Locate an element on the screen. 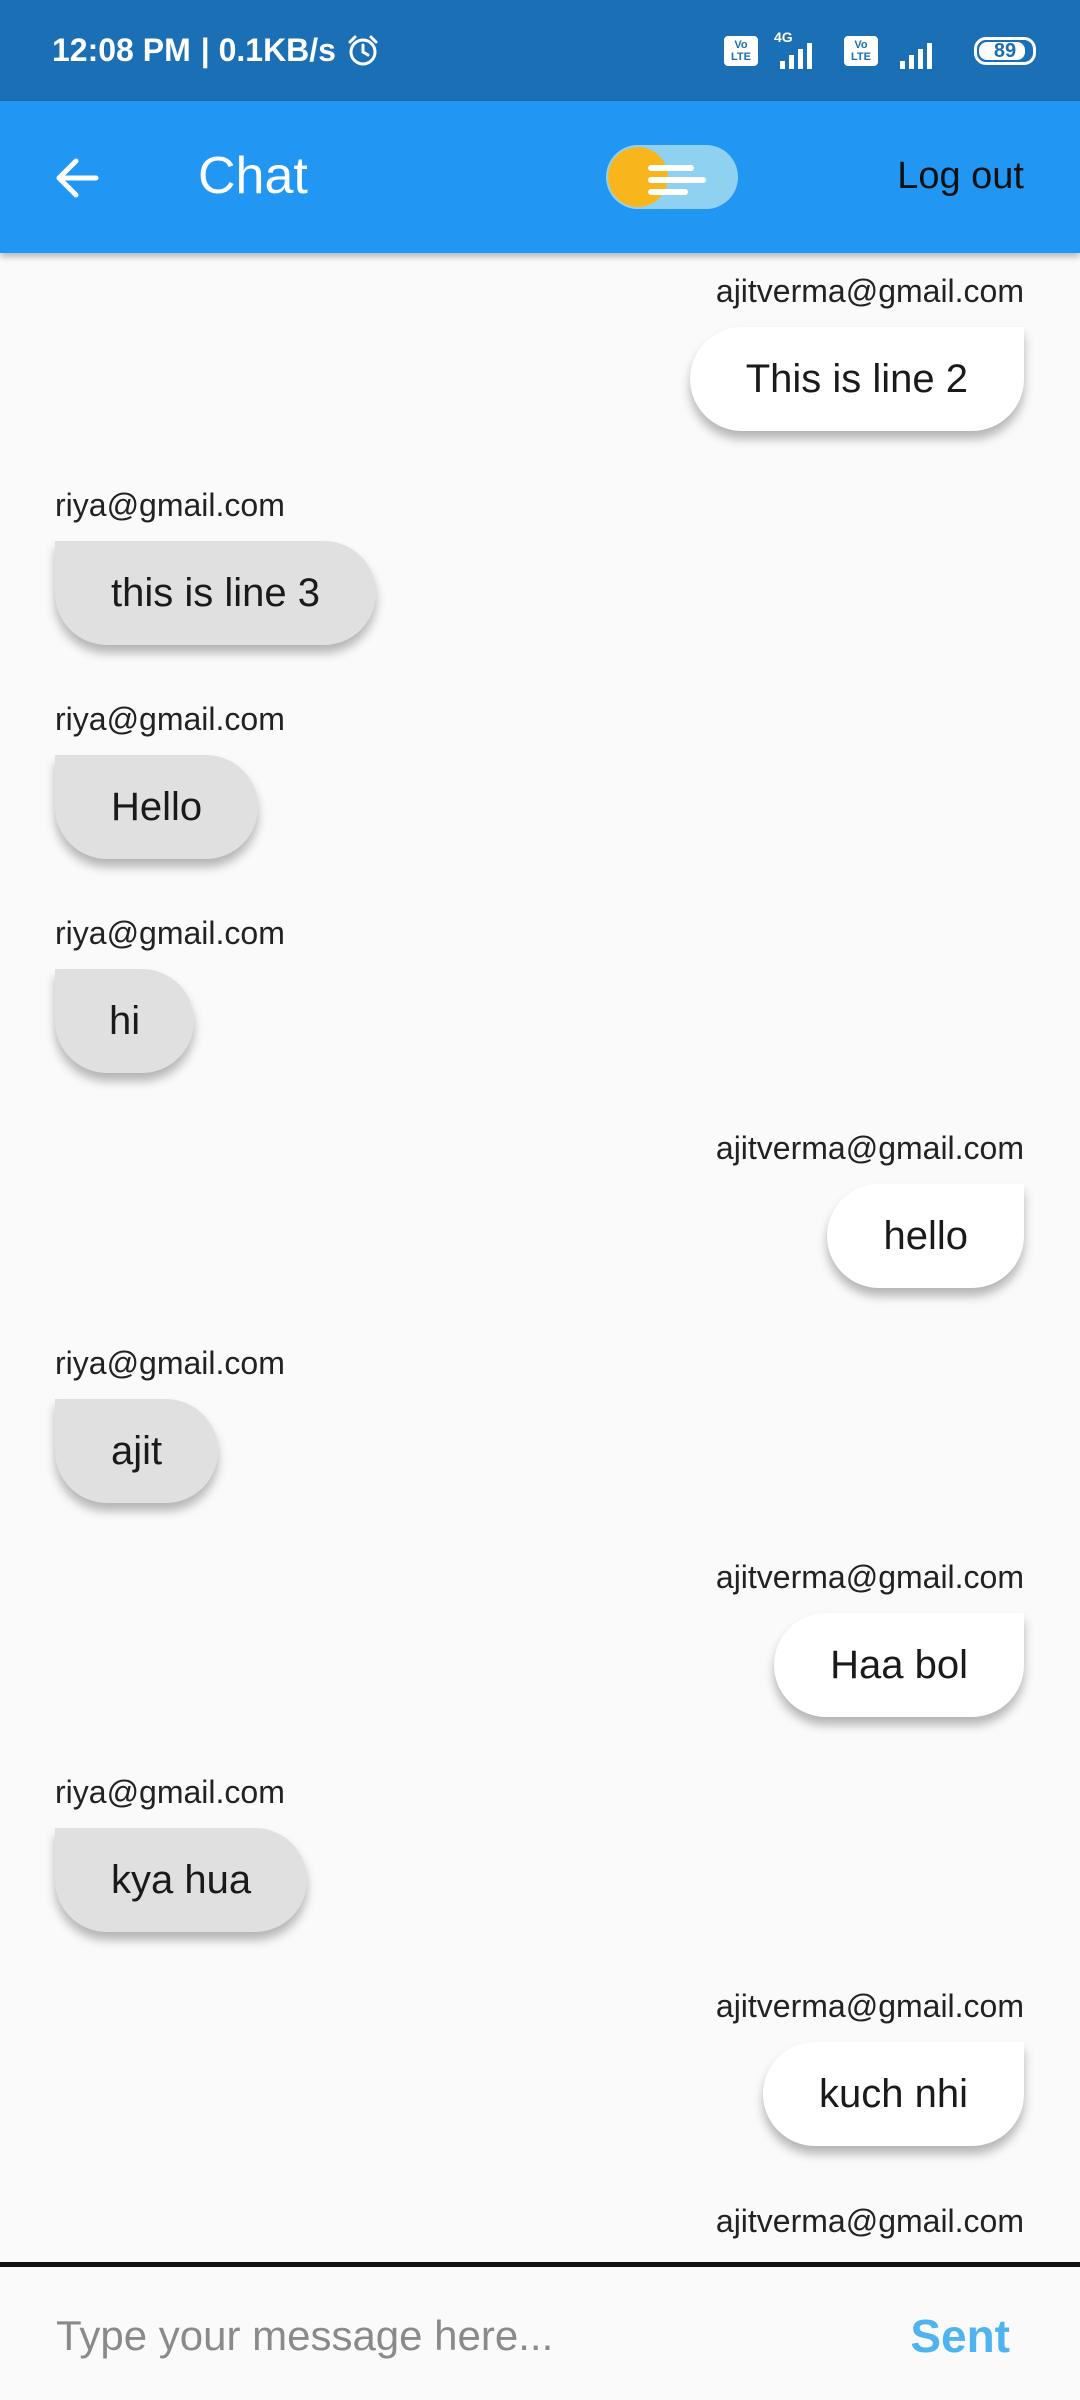 The image size is (1080, 2400). app-bar: Chat Log out is located at coordinates (540, 177).